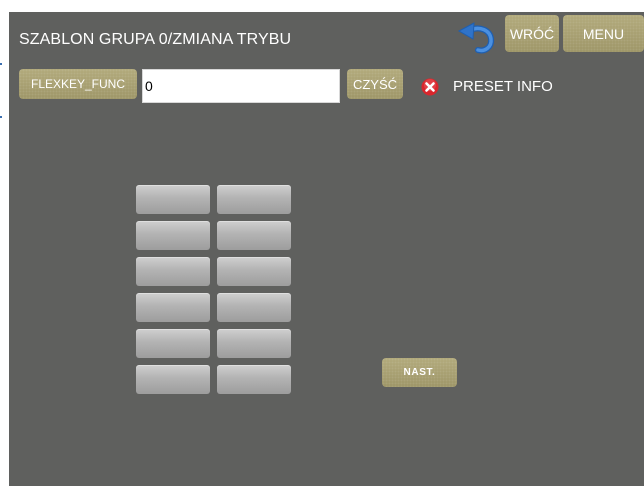 This screenshot has width=644, height=486. What do you see at coordinates (254, 379) in the screenshot?
I see `key-r6-c2` at bounding box center [254, 379].